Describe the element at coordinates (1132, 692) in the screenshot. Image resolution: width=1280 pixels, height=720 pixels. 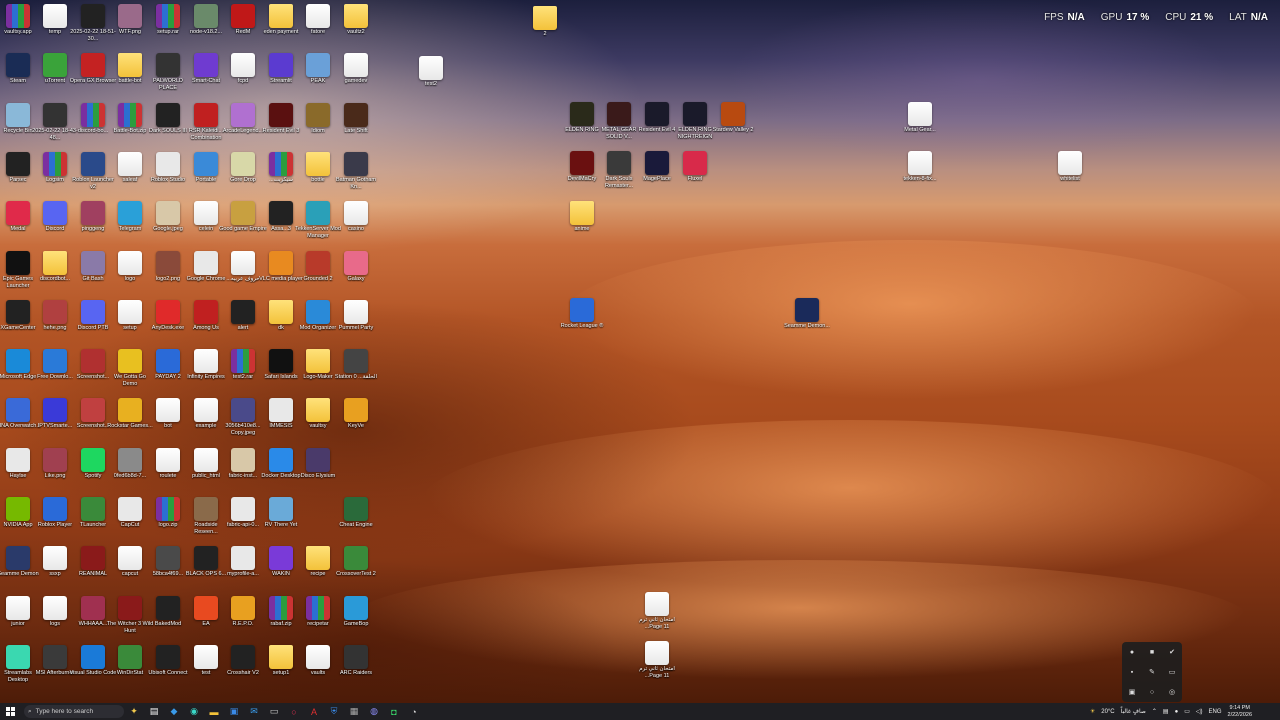
I see `tray-app-icon: ▣` at that location.